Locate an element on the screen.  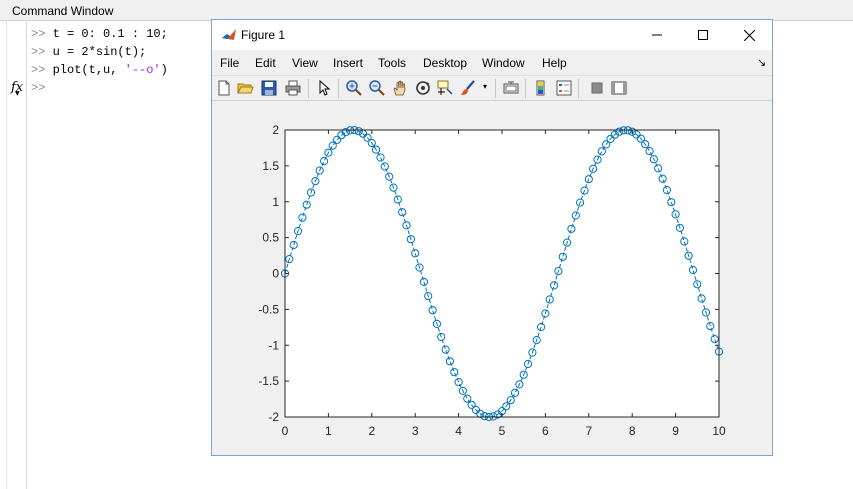
show-plot-tools-icon is located at coordinates (619, 88).